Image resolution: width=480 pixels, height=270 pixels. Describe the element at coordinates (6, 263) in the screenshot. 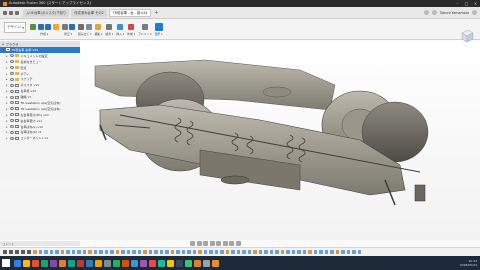

I see `windows-start-icon` at that location.